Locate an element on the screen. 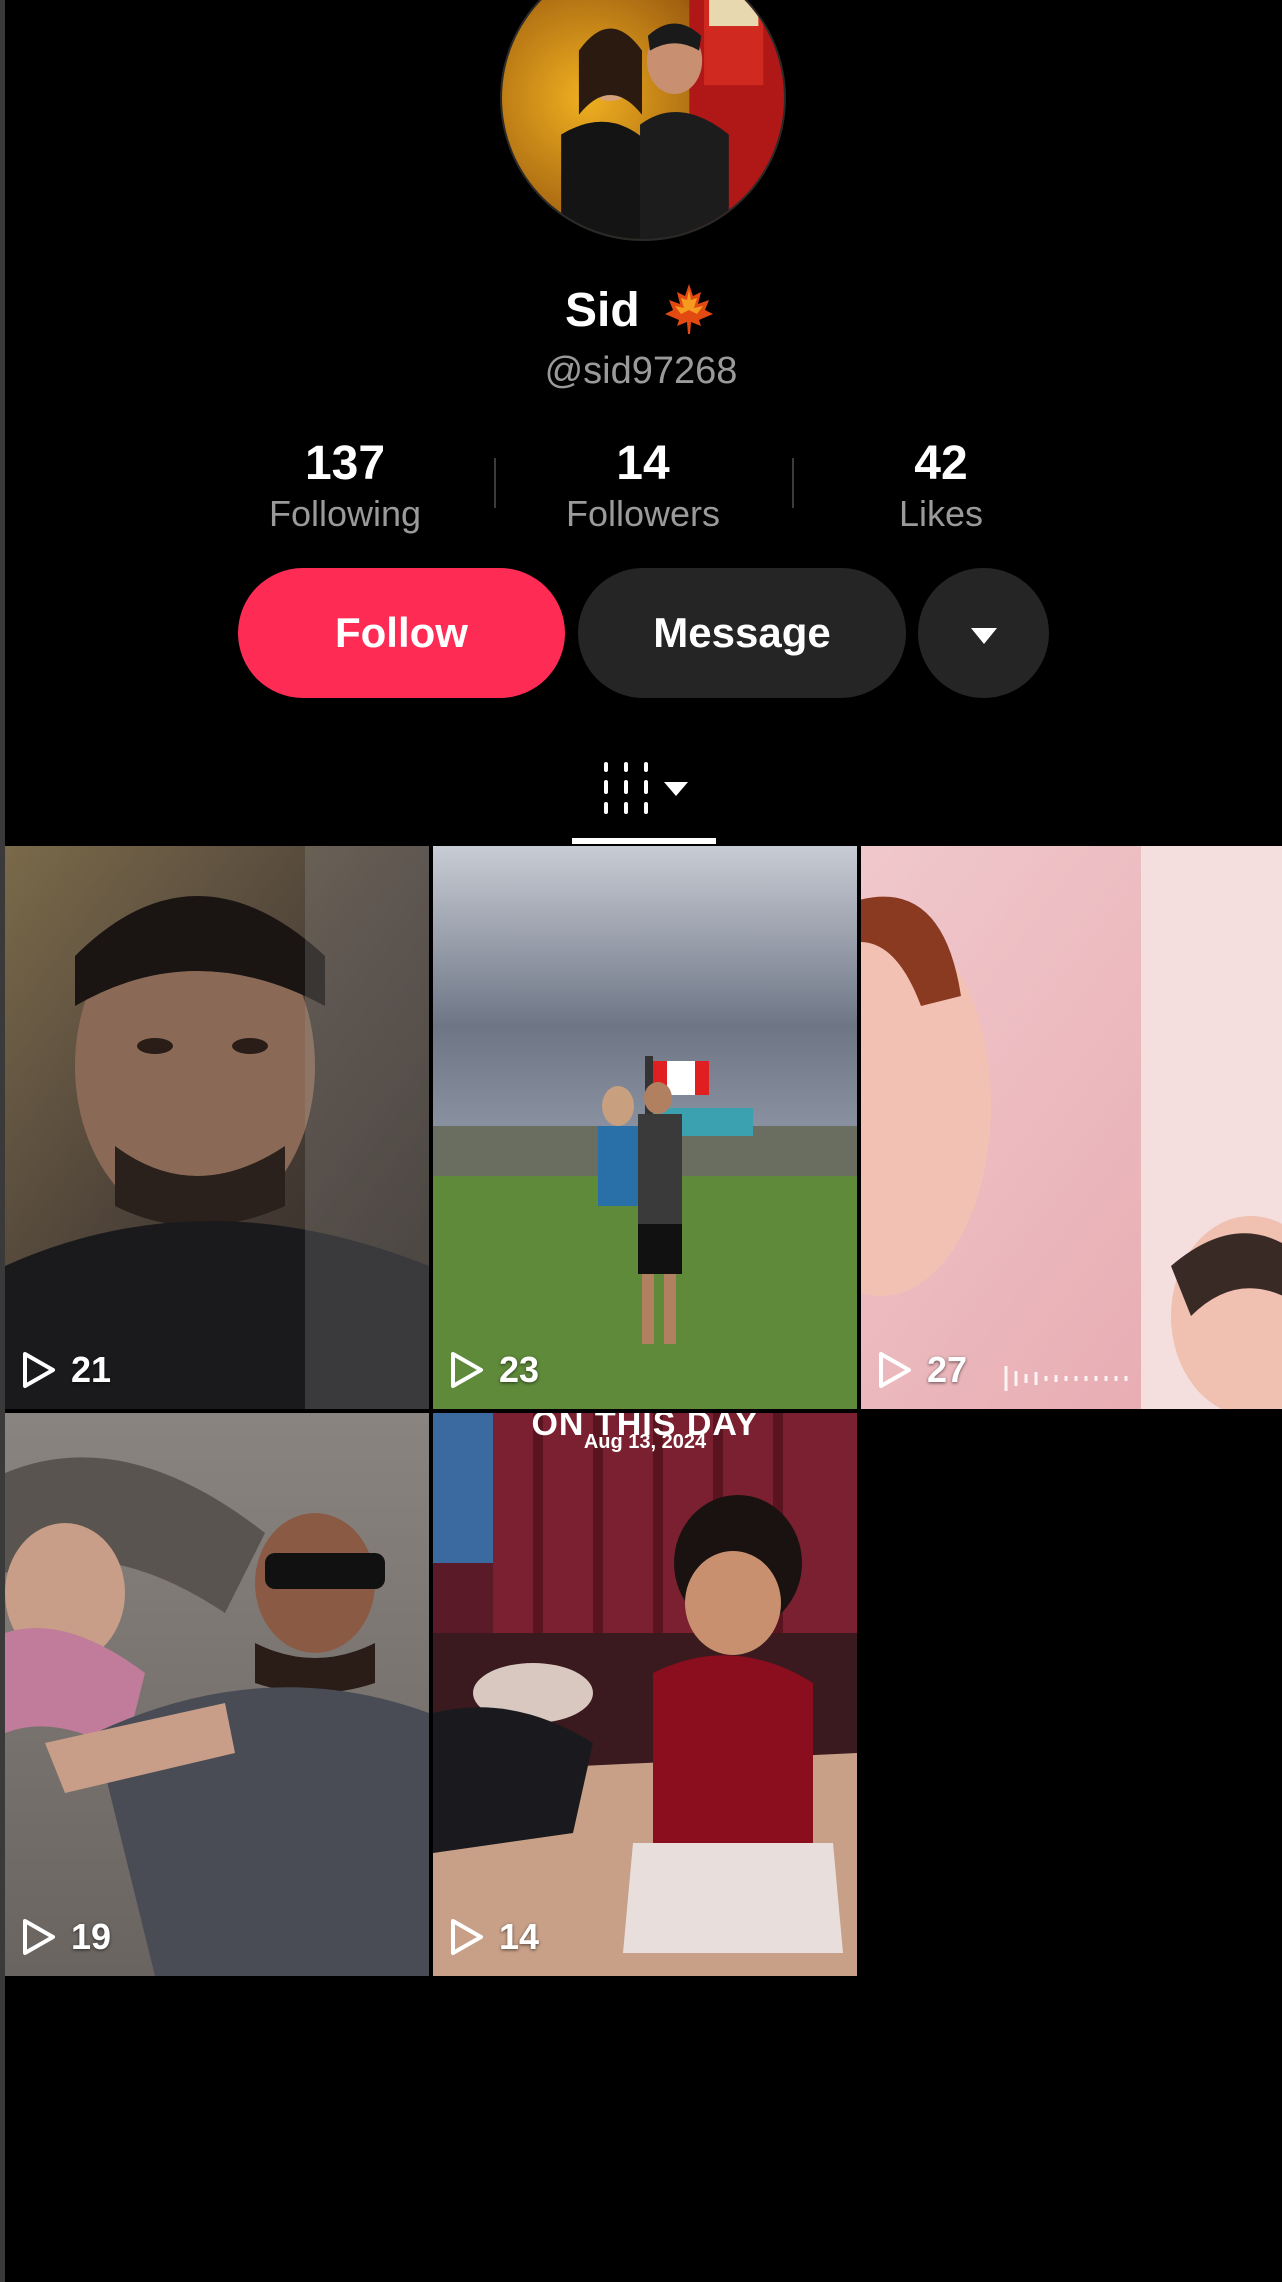 The height and width of the screenshot is (2282, 1282). likes-count: 42 is located at coordinates (941, 463).